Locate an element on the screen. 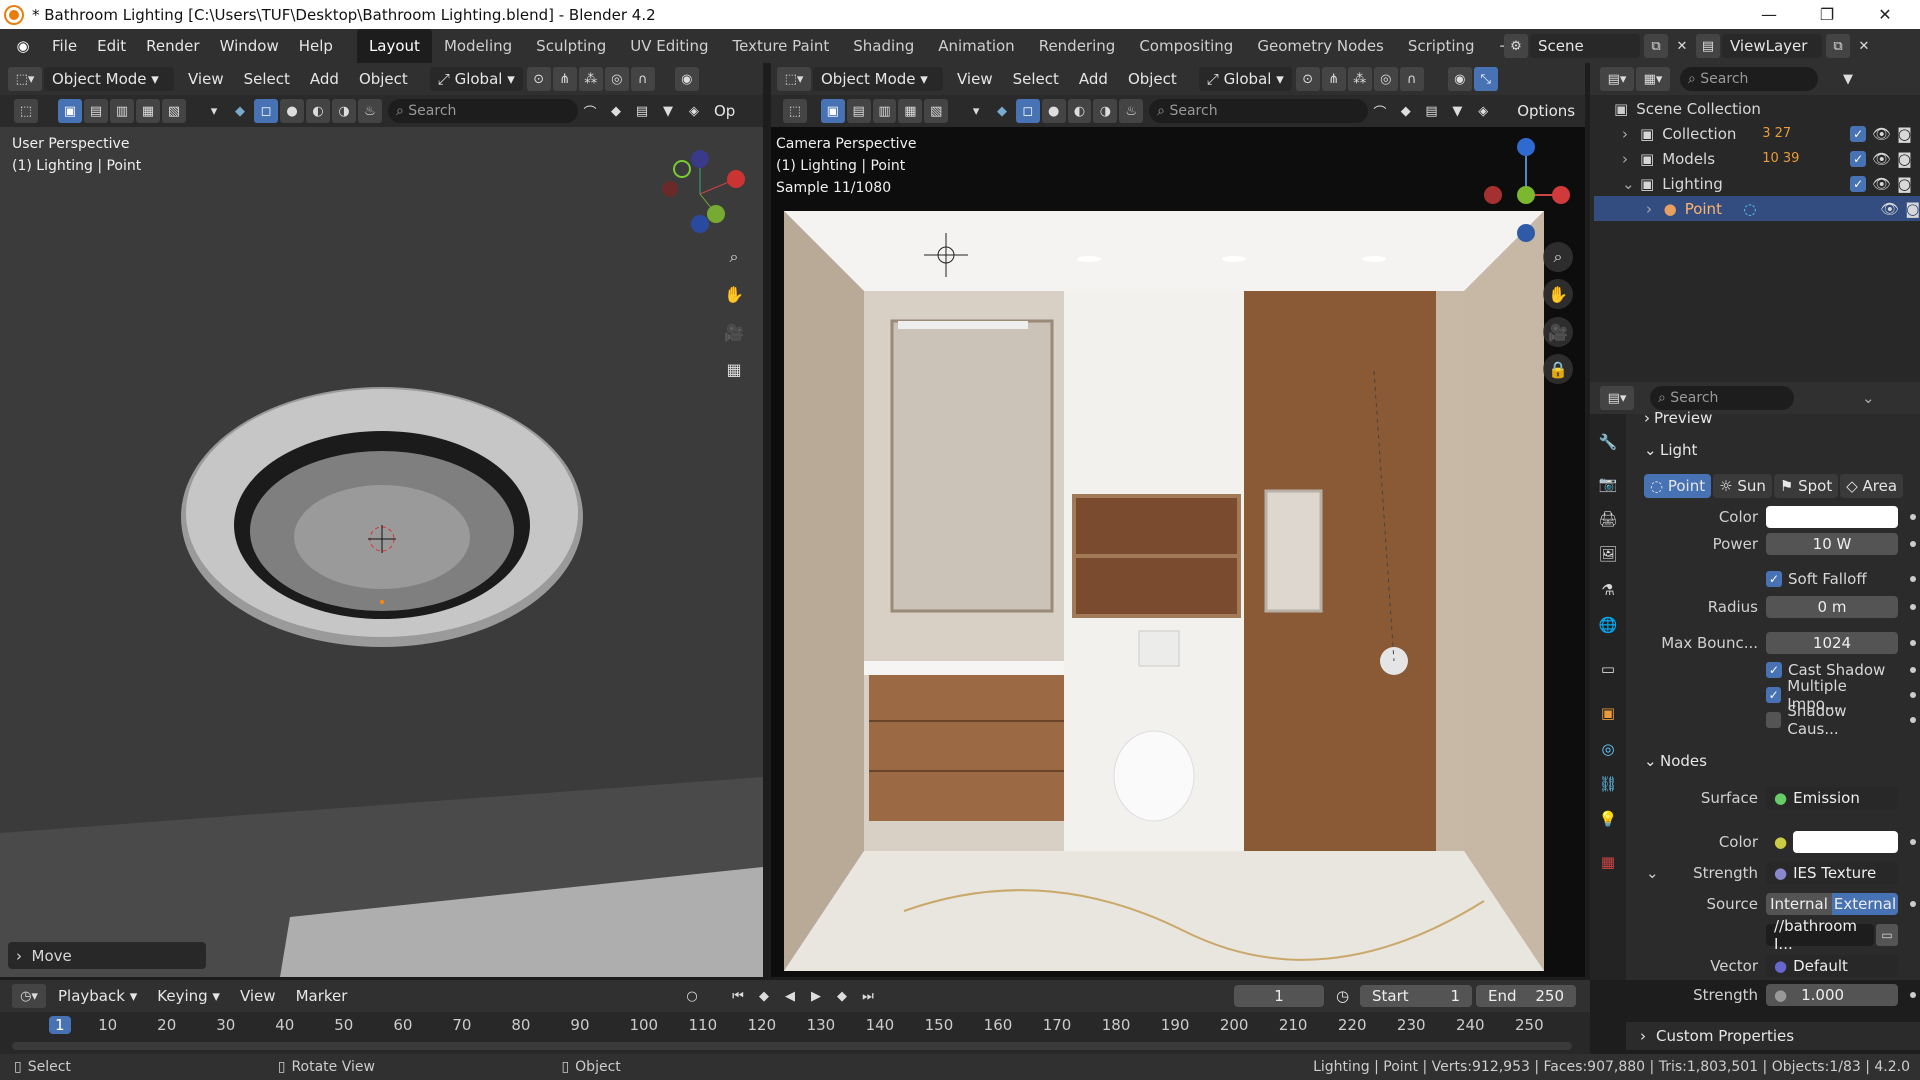  render-icon-3: ◙ is located at coordinates (1904, 184).